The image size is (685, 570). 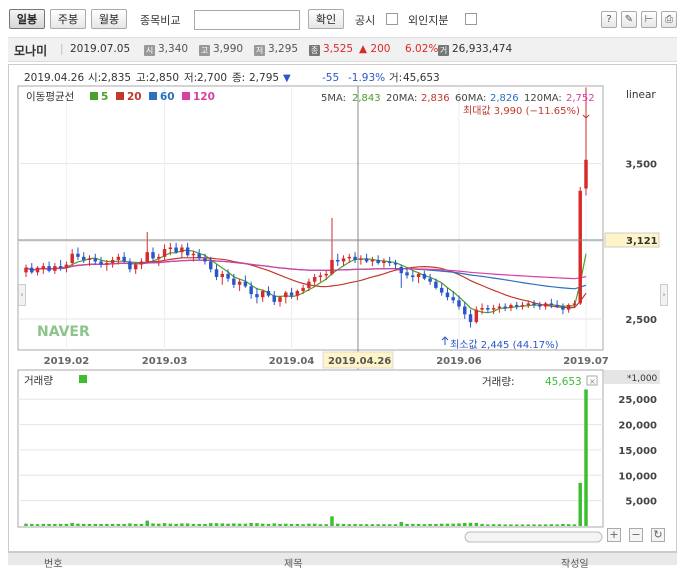 What do you see at coordinates (642, 241) in the screenshot?
I see `current-price-tag-text: 3,121` at bounding box center [642, 241].